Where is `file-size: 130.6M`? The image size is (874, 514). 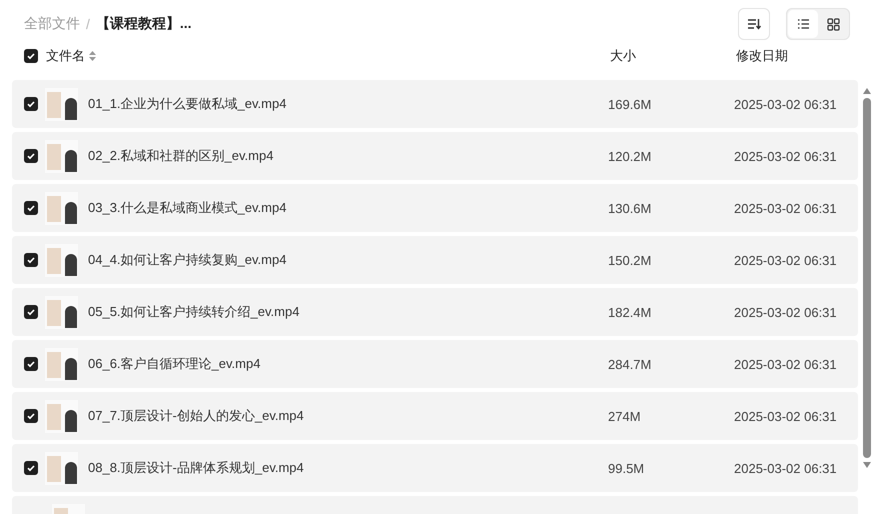 file-size: 130.6M is located at coordinates (630, 208).